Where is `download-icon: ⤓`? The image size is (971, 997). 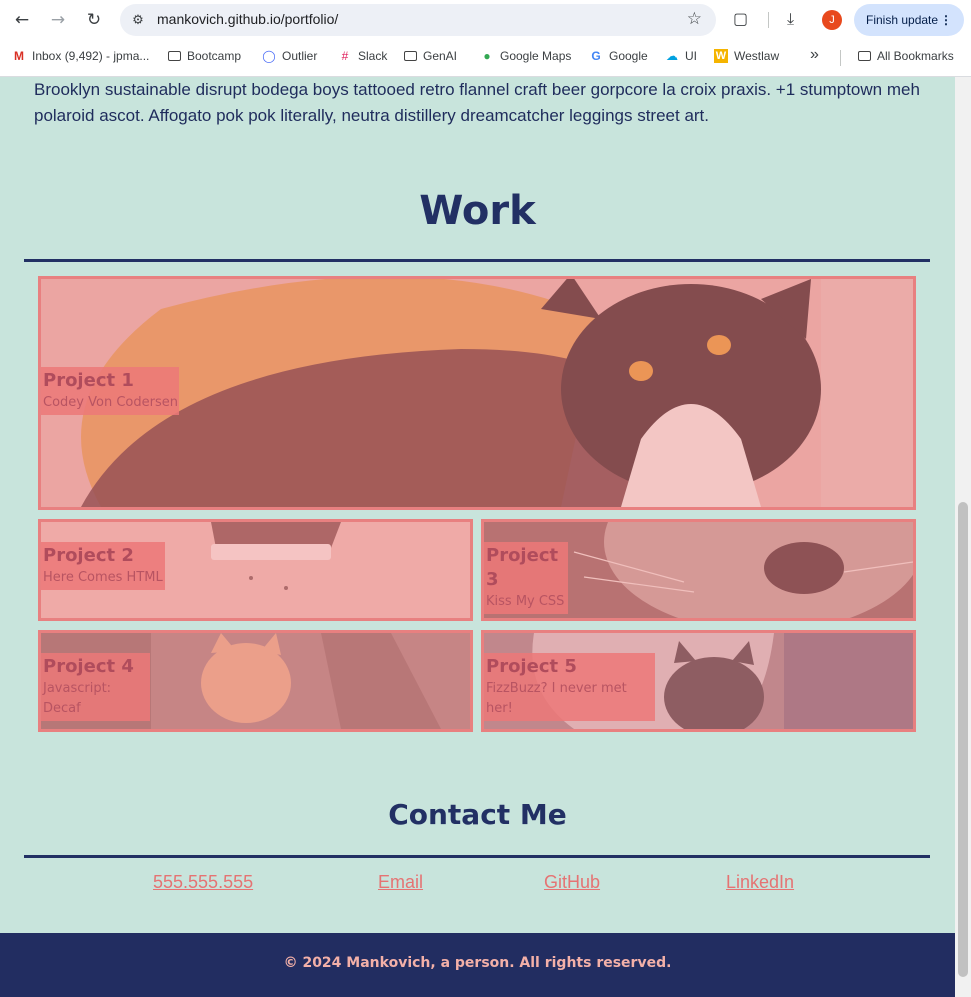 download-icon: ⤓ is located at coordinates (790, 19).